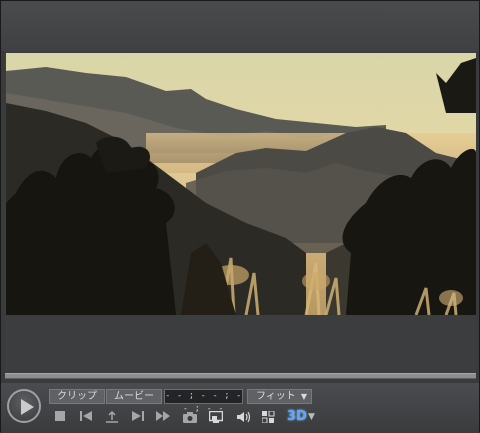 The height and width of the screenshot is (433, 480). I want to click on previous-frame-icon, so click(86, 418).